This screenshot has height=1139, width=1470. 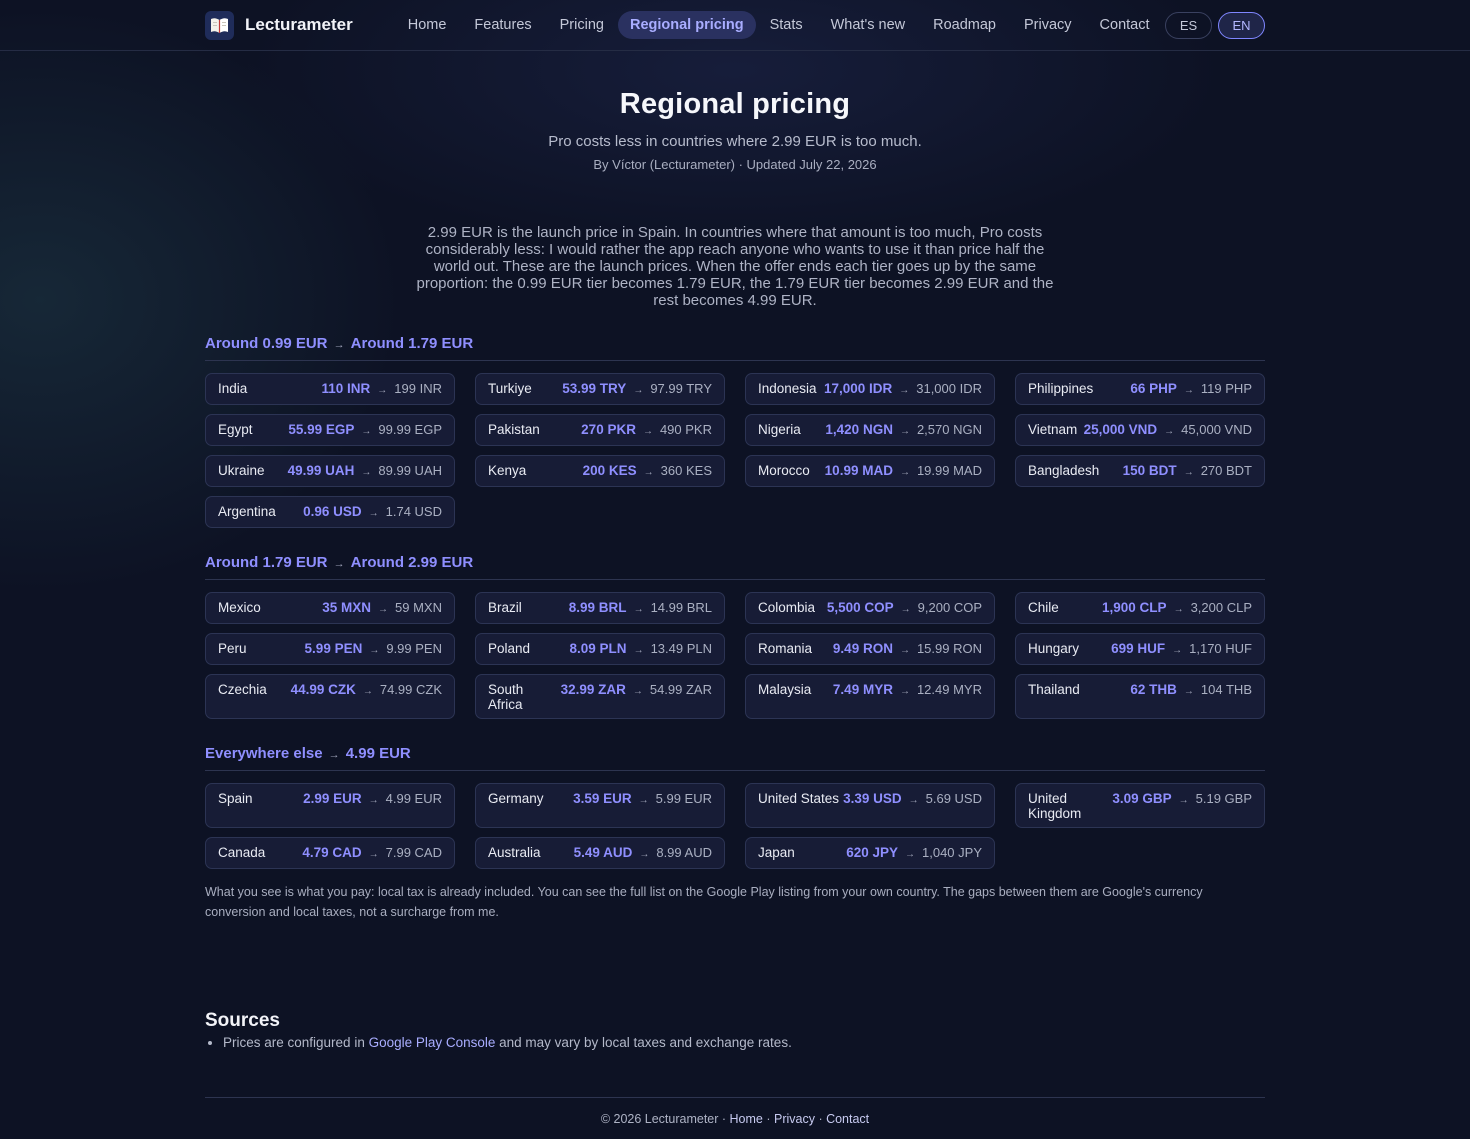 What do you see at coordinates (347, 607) in the screenshot?
I see `launch-price: 35 MXN` at bounding box center [347, 607].